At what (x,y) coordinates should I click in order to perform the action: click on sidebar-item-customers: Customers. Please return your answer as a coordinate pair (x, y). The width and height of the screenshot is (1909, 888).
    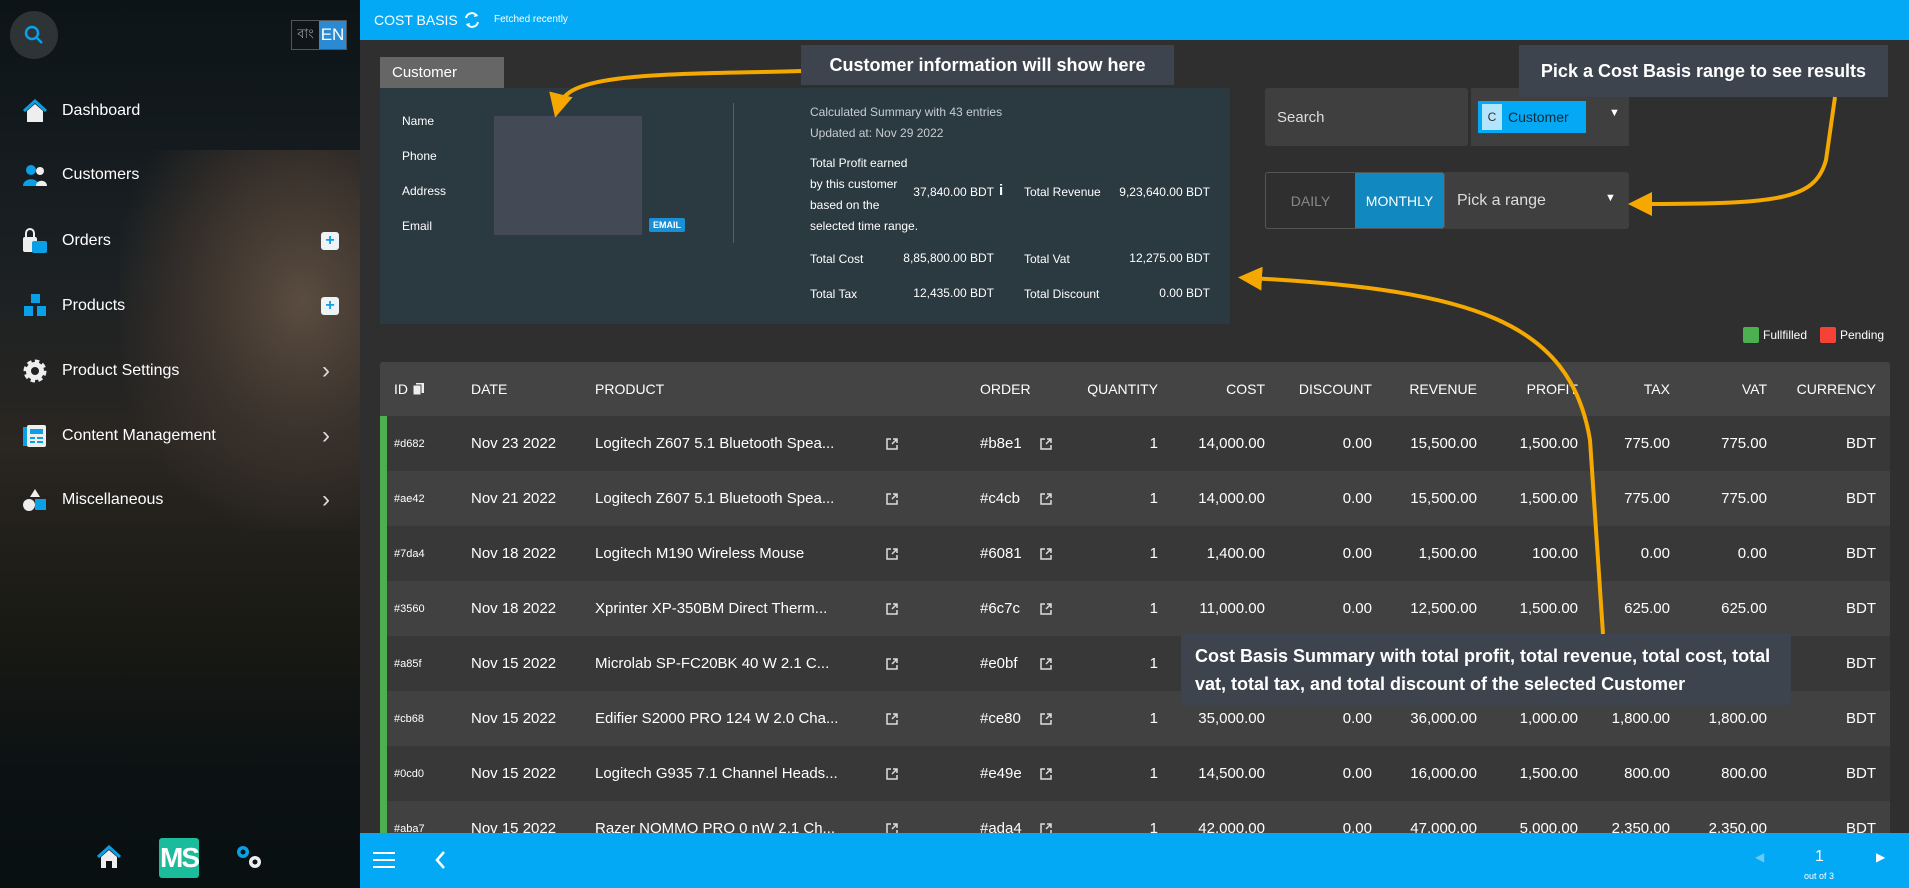
    Looking at the image, I should click on (180, 175).